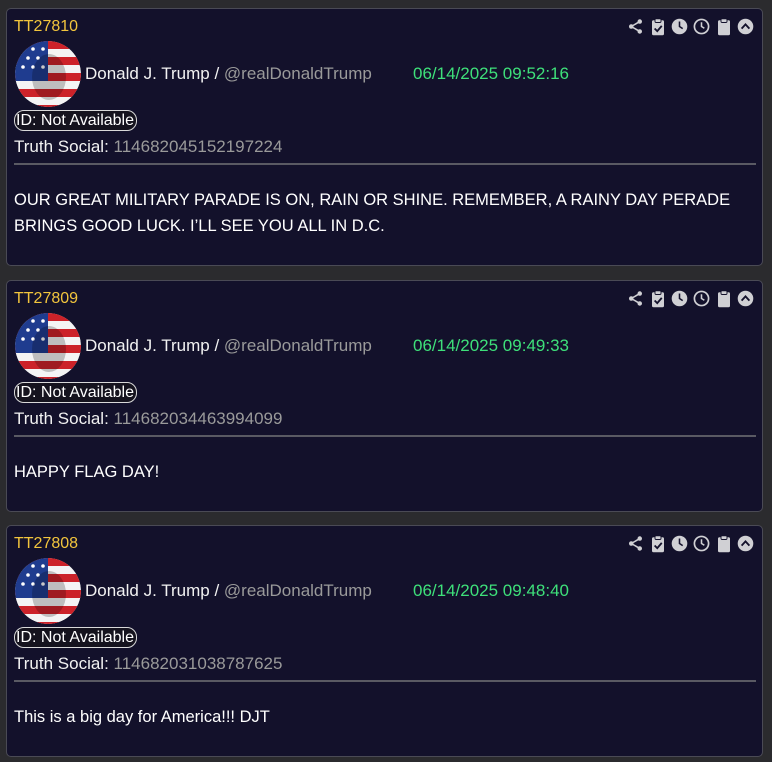  I want to click on source-number: 114682031038787625, so click(198, 663).